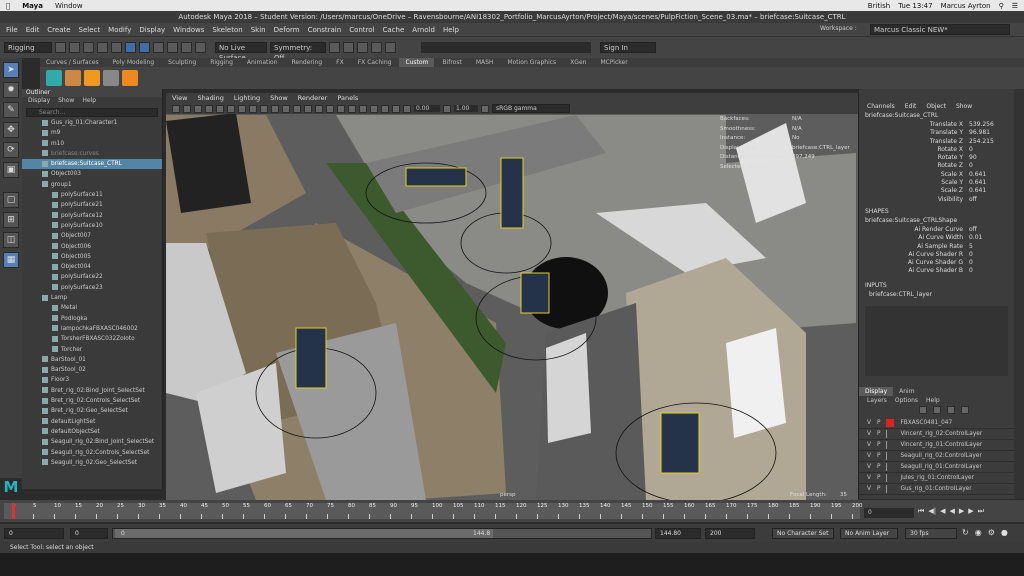 The width and height of the screenshot is (1024, 576). What do you see at coordinates (34, 533) in the screenshot?
I see `start-time-field: 0` at bounding box center [34, 533].